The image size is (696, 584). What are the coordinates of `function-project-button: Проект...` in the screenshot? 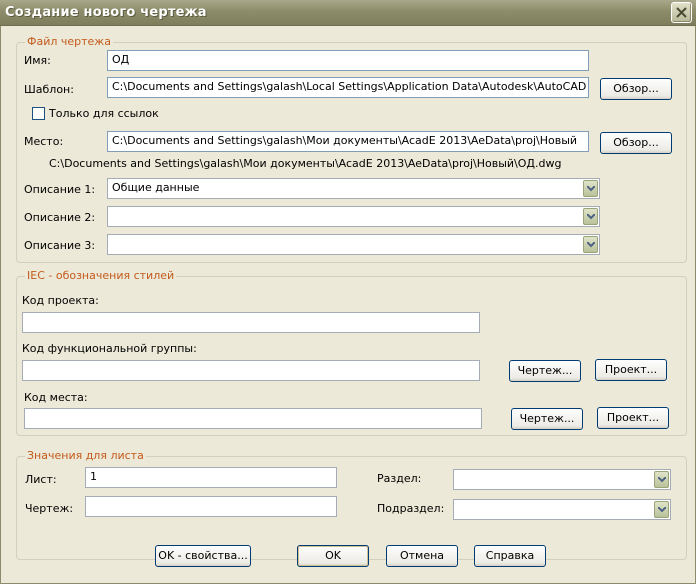 It's located at (631, 370).